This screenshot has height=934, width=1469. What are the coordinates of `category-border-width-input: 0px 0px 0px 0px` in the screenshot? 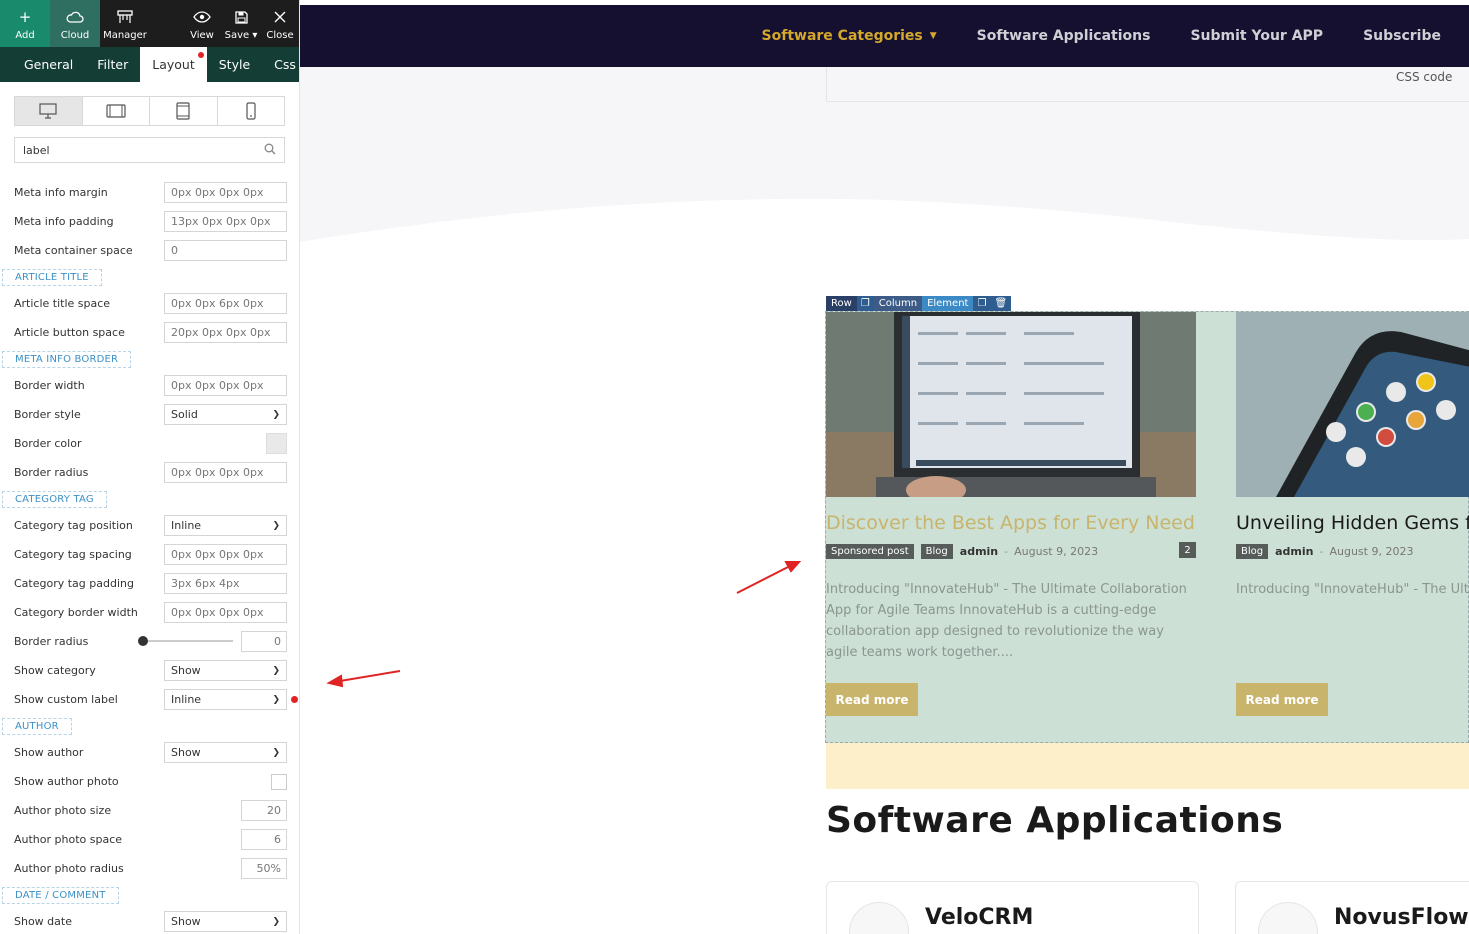 It's located at (225, 612).